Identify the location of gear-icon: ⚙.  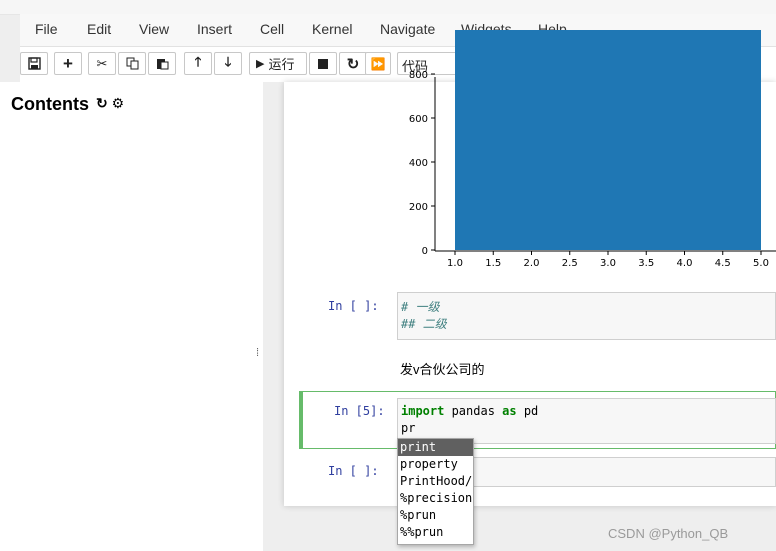
(118, 103).